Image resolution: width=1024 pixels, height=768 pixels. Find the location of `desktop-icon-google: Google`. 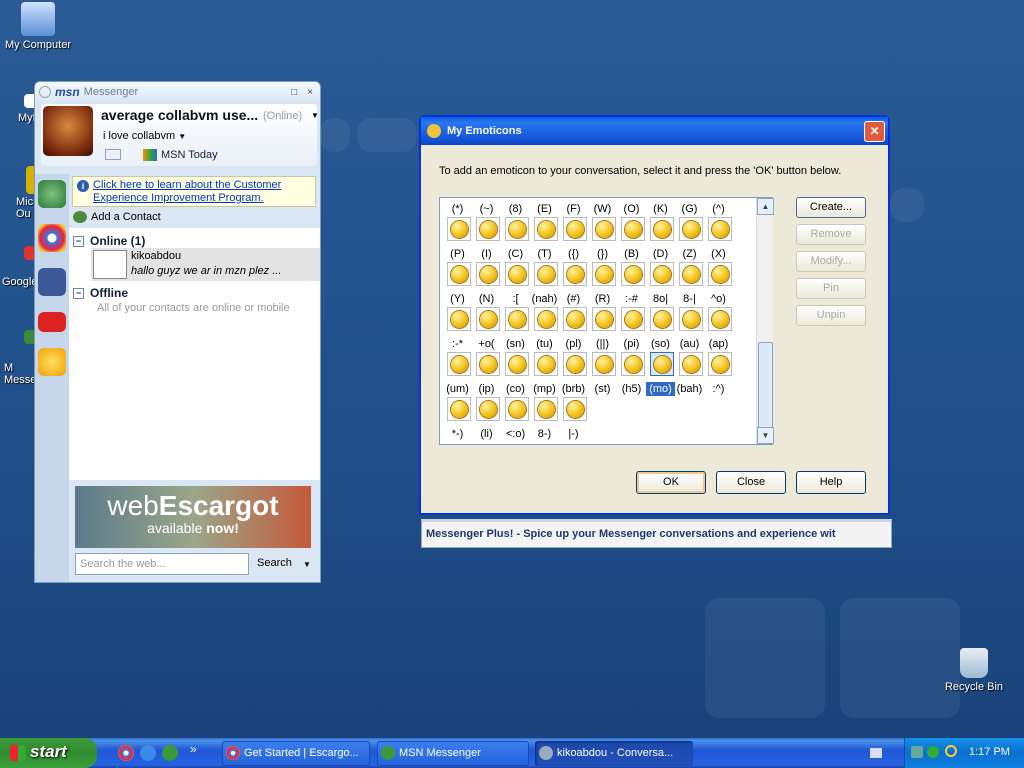

desktop-icon-google: Google is located at coordinates (19, 267).